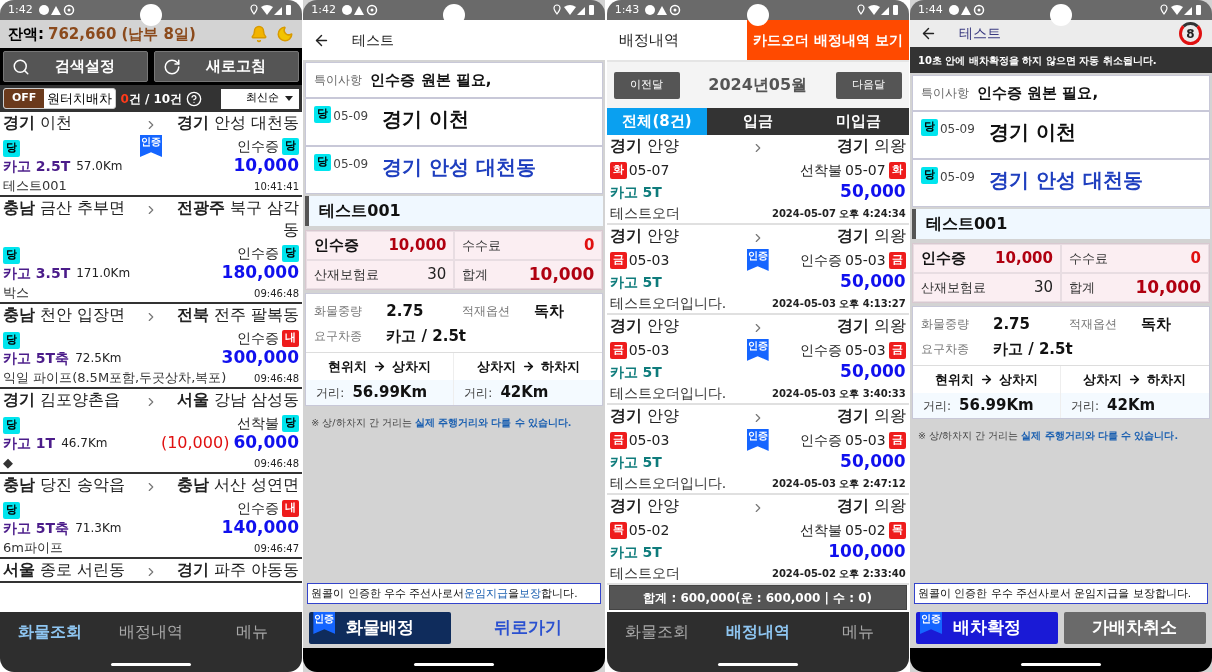 The image size is (1212, 672). I want to click on balance-label: 잔액:, so click(26, 34).